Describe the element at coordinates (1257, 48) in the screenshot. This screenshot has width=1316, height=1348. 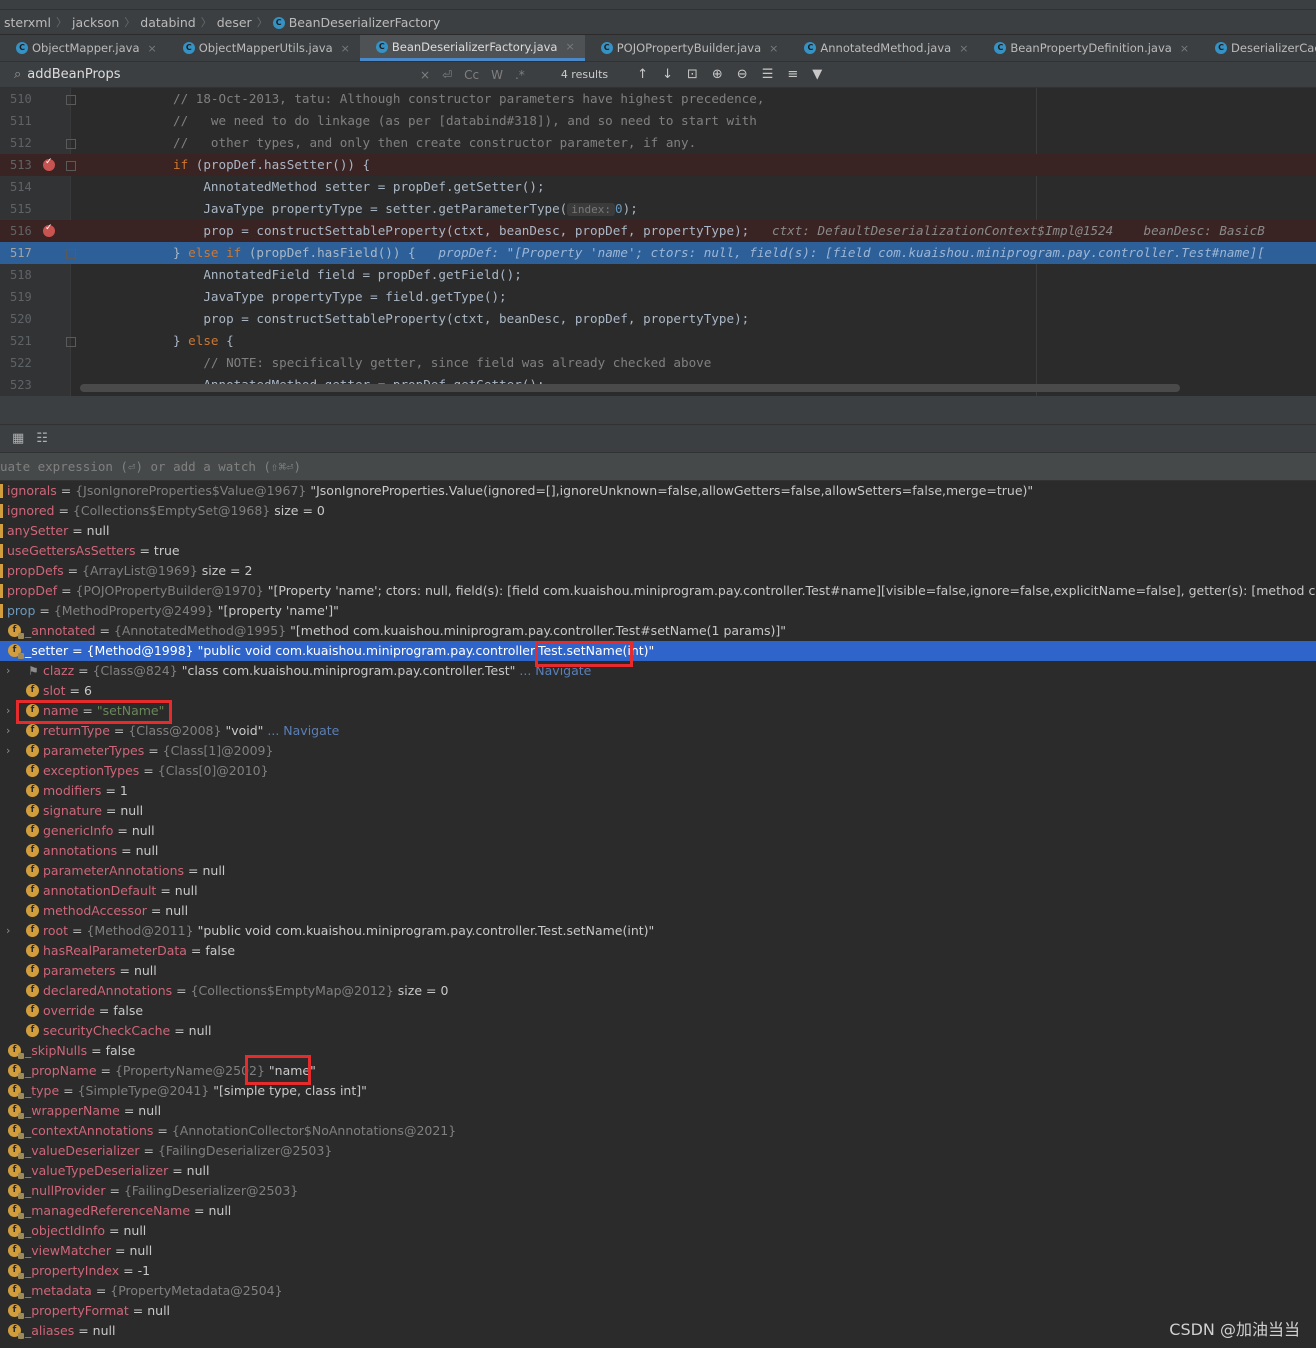
I see `tab-file: CDeserializerCache.java×` at that location.